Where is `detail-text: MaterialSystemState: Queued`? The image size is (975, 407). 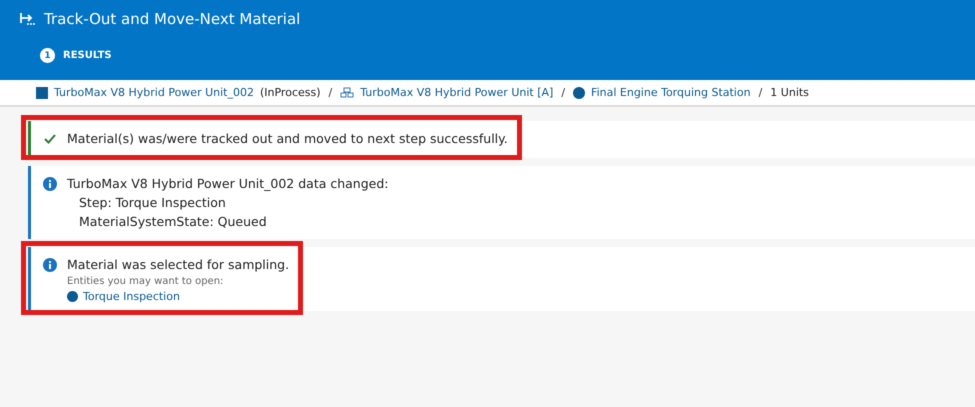
detail-text: MaterialSystemState: Queued is located at coordinates (173, 222).